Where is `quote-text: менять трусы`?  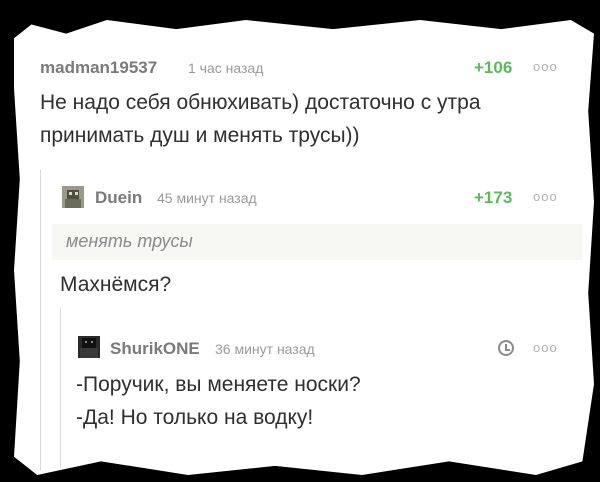
quote-text: менять трусы is located at coordinates (129, 241).